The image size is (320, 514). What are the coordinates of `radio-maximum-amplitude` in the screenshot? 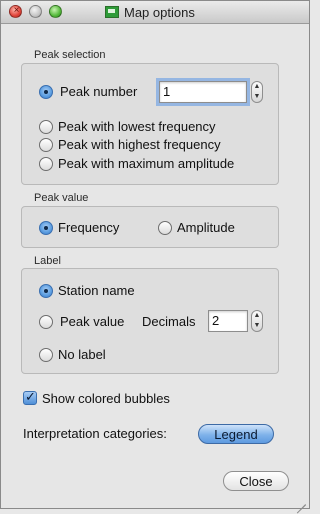 It's located at (46, 164).